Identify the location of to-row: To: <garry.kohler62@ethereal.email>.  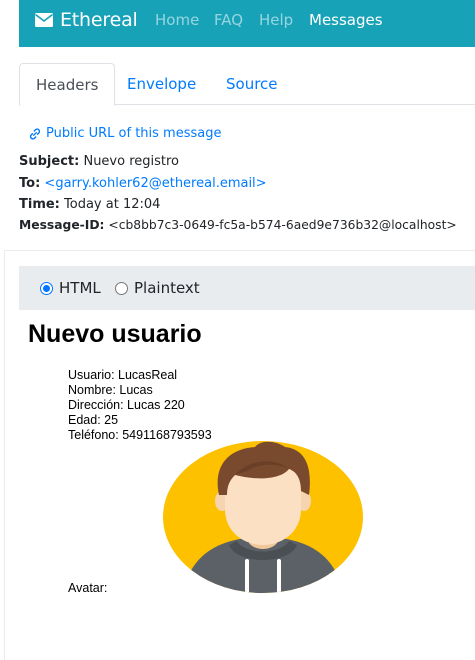
(143, 183).